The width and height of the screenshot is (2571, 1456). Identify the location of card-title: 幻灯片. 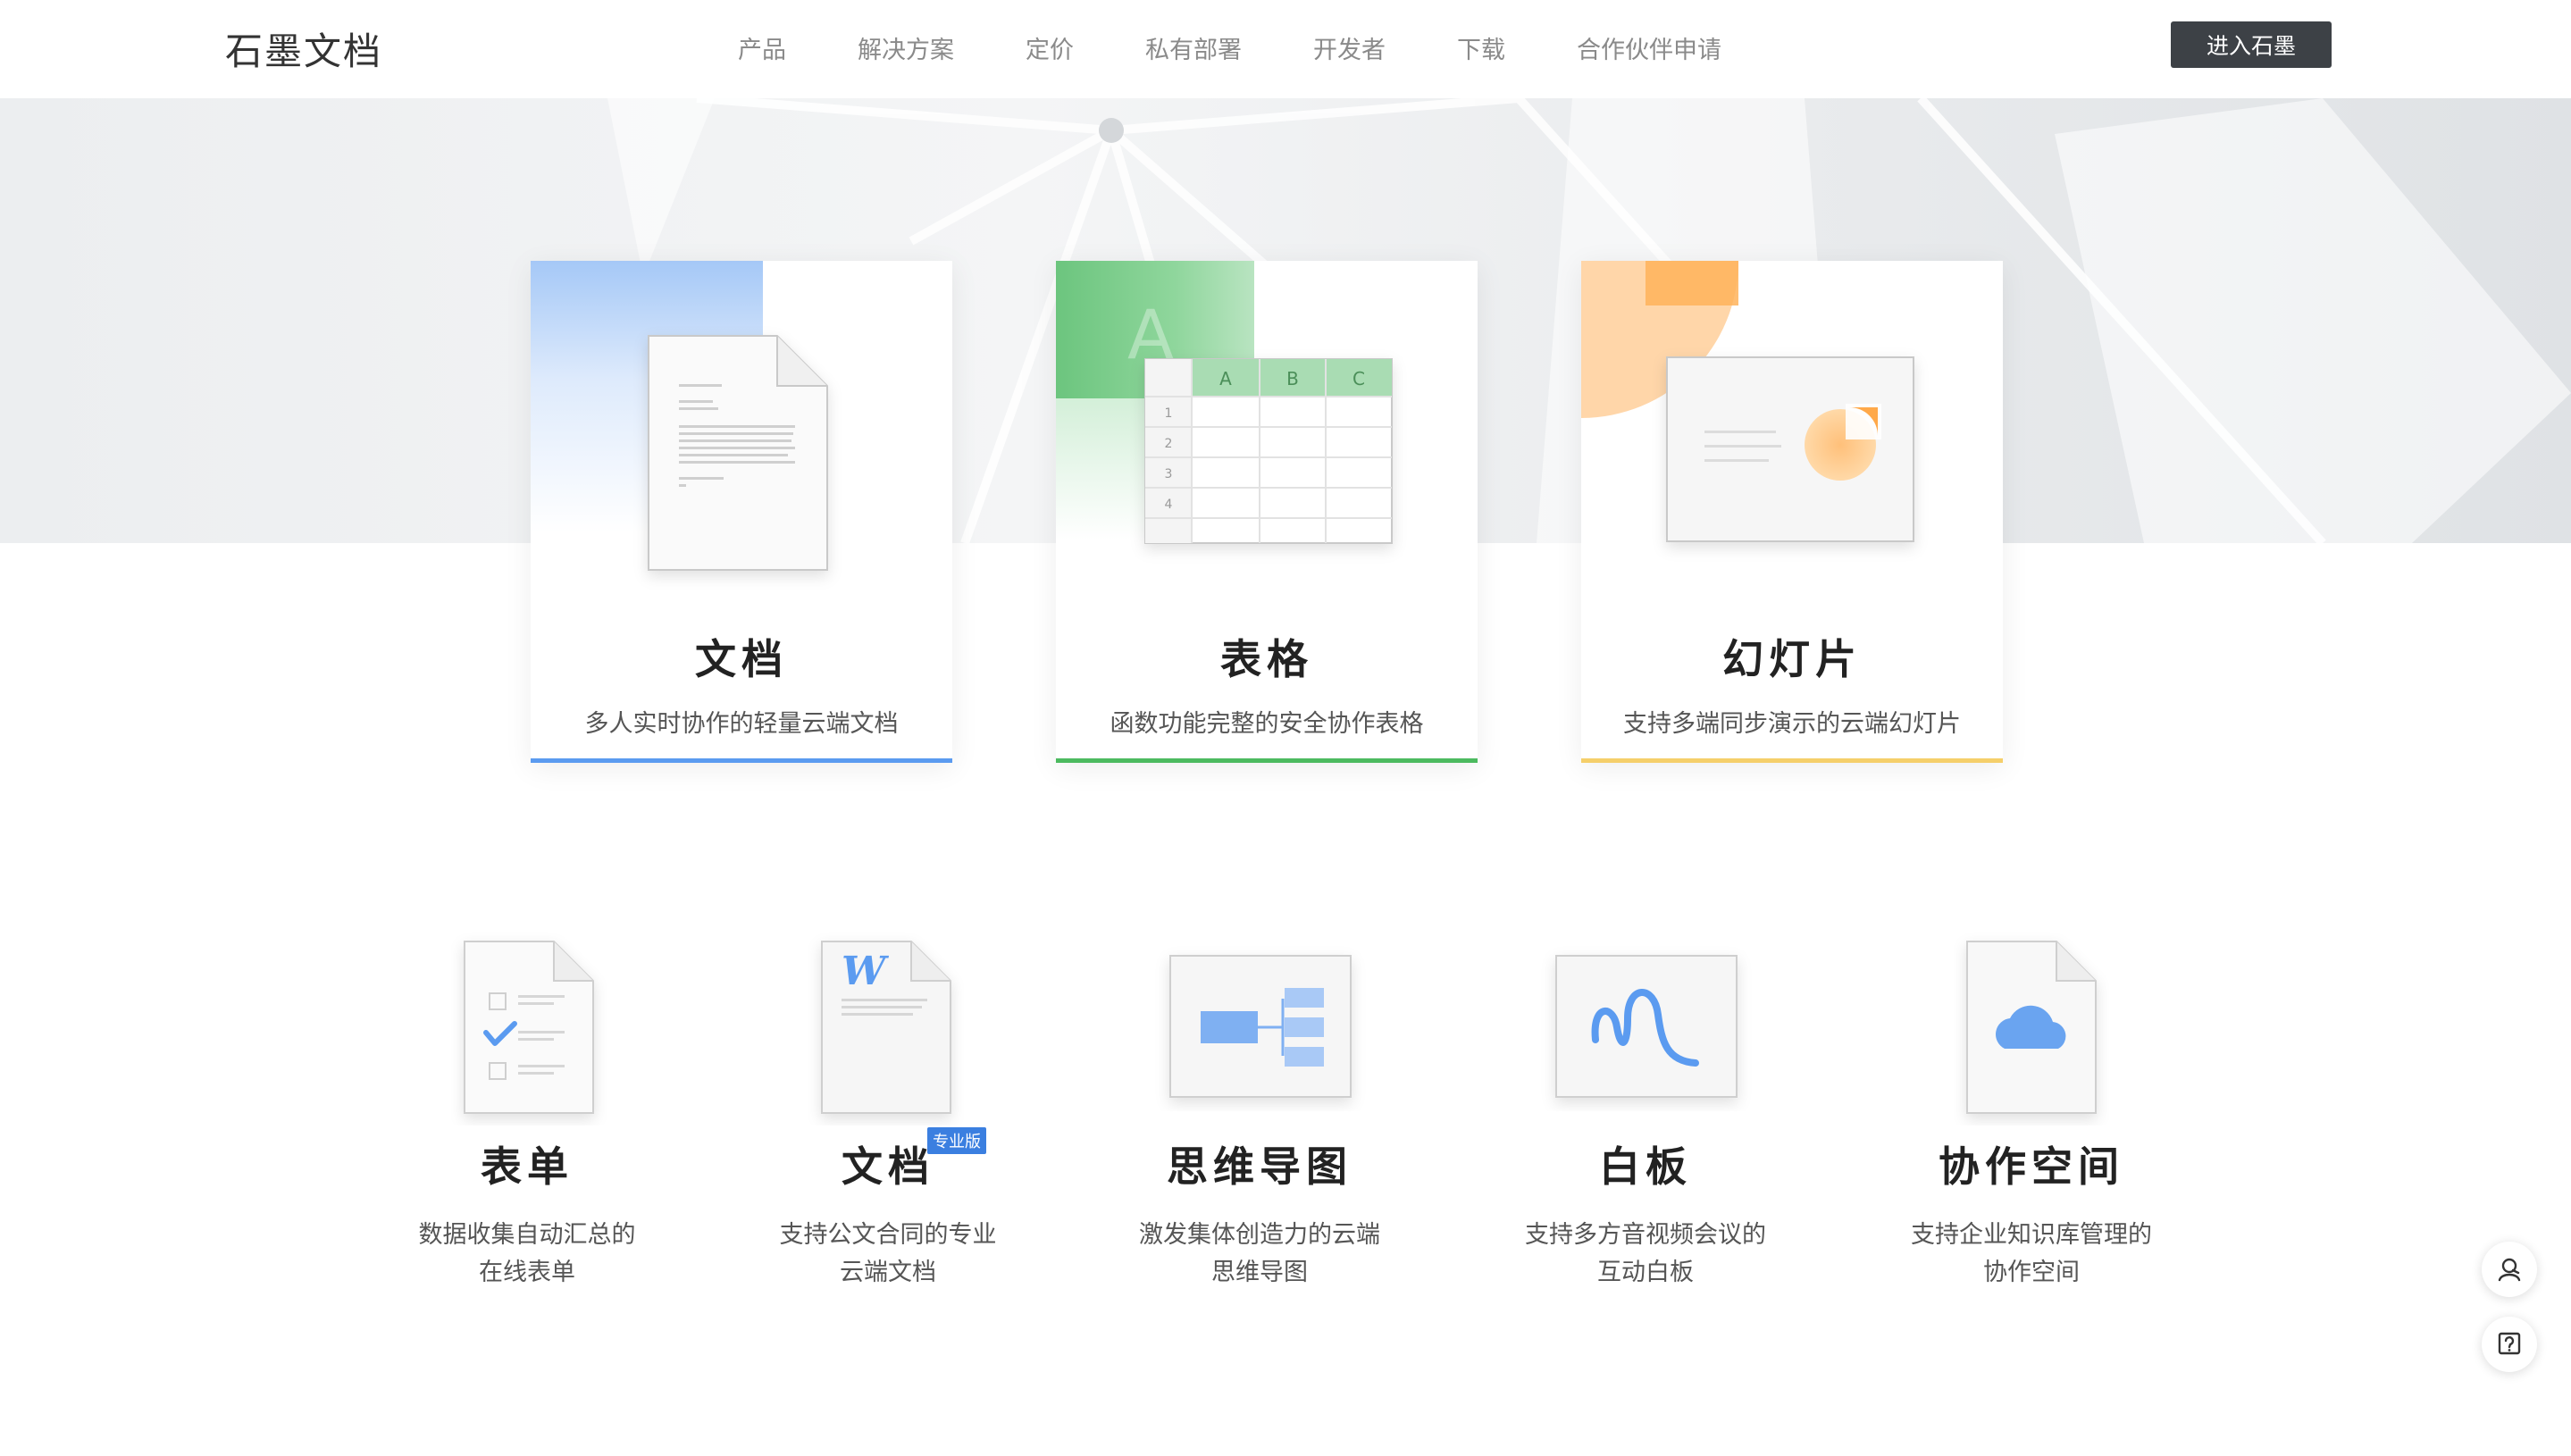
(1792, 659).